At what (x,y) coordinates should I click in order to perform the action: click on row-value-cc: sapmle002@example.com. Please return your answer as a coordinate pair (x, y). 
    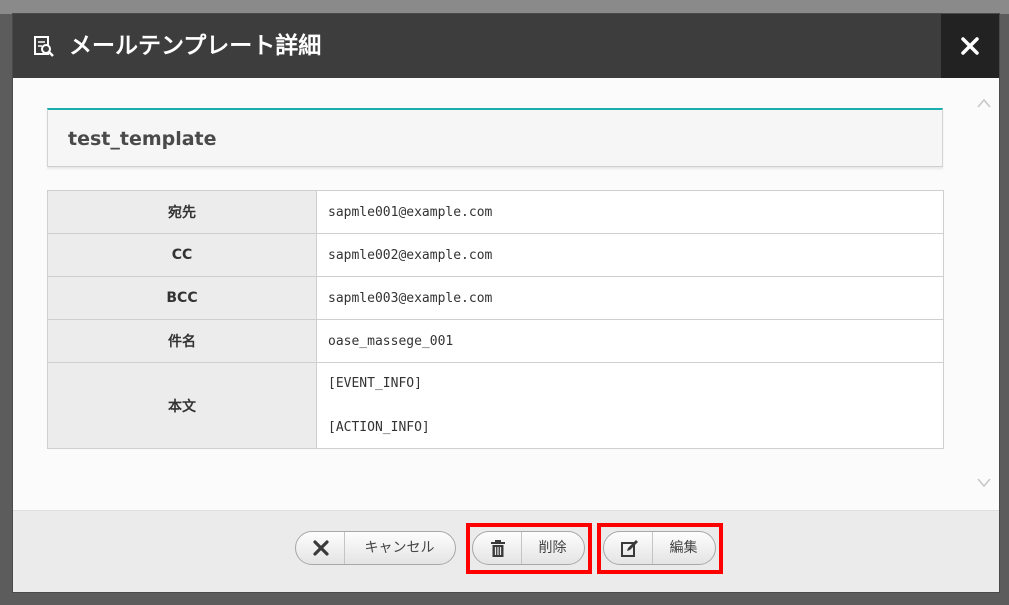
    Looking at the image, I should click on (630, 255).